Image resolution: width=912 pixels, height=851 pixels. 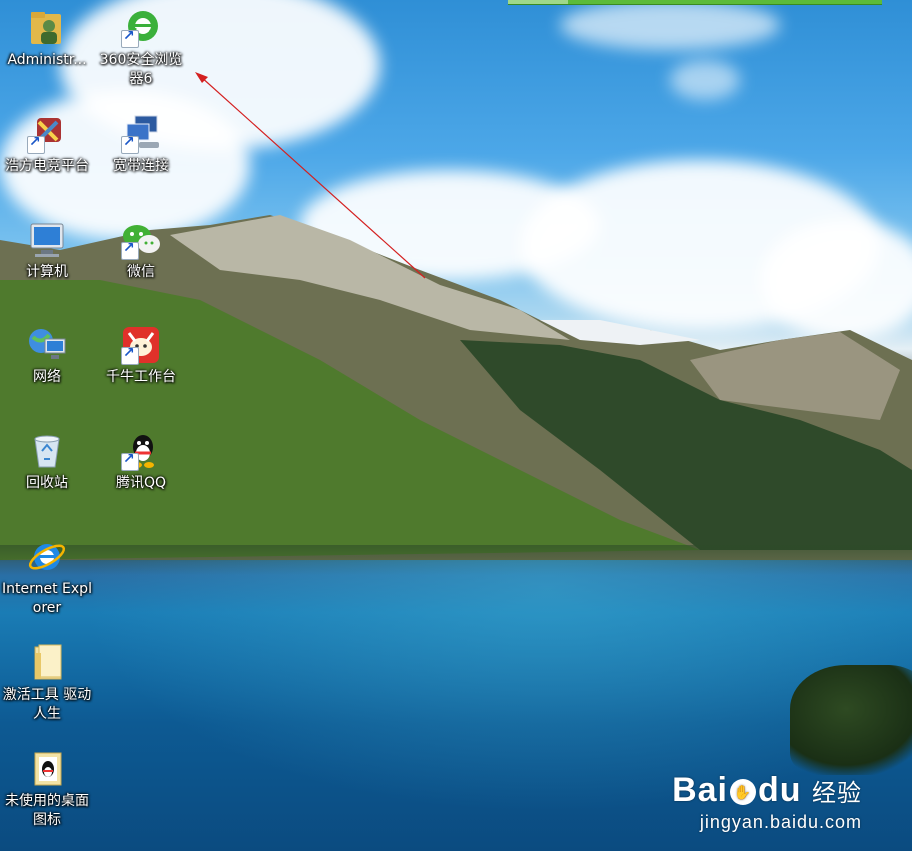 I want to click on desktop-icon-wechat: 微信, so click(x=141, y=251).